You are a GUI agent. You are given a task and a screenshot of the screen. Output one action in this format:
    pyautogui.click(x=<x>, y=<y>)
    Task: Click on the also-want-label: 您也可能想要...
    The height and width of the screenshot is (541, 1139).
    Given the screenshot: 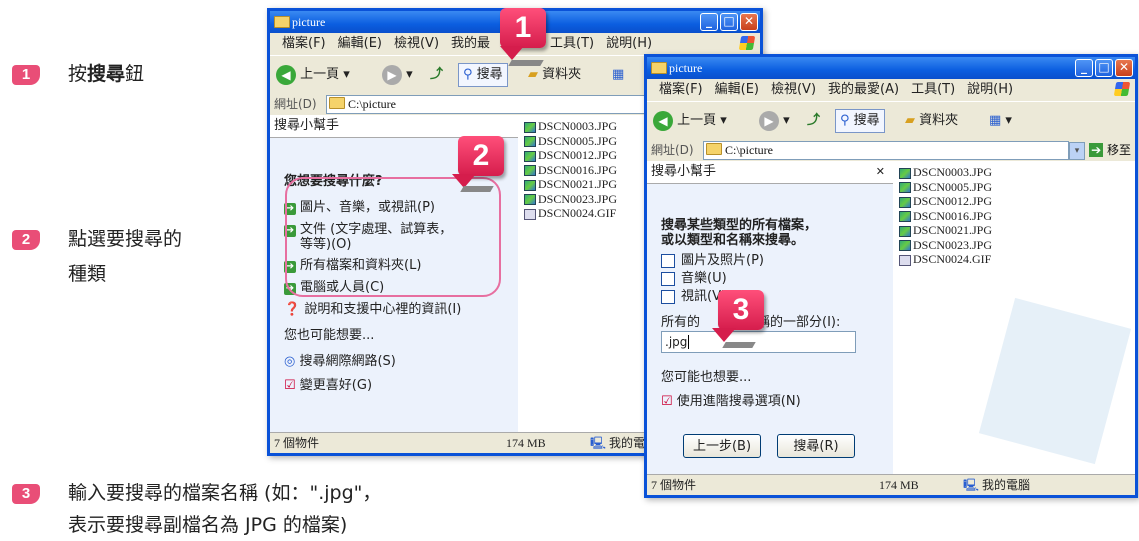 What is the action you would take?
    pyautogui.click(x=329, y=335)
    